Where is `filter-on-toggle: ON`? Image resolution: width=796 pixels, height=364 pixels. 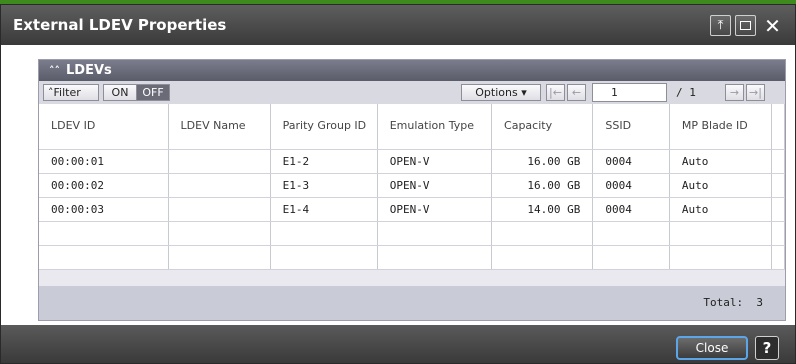
filter-on-toggle: ON is located at coordinates (119, 92).